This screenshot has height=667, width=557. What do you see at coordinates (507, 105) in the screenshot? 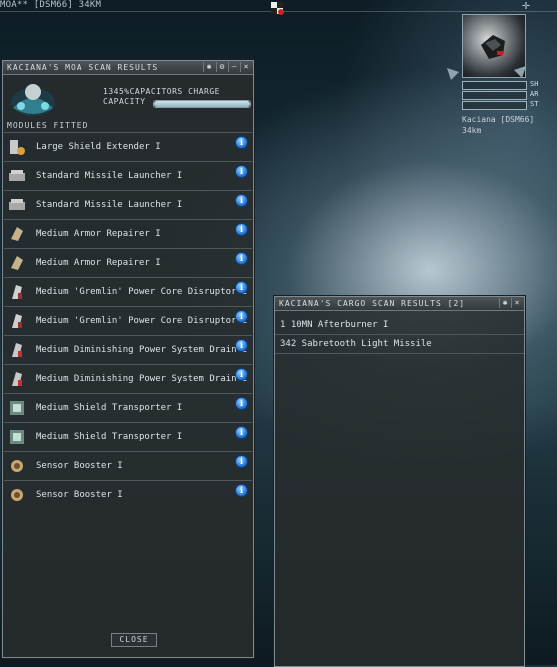
I see `structure-bar: ST` at bounding box center [507, 105].